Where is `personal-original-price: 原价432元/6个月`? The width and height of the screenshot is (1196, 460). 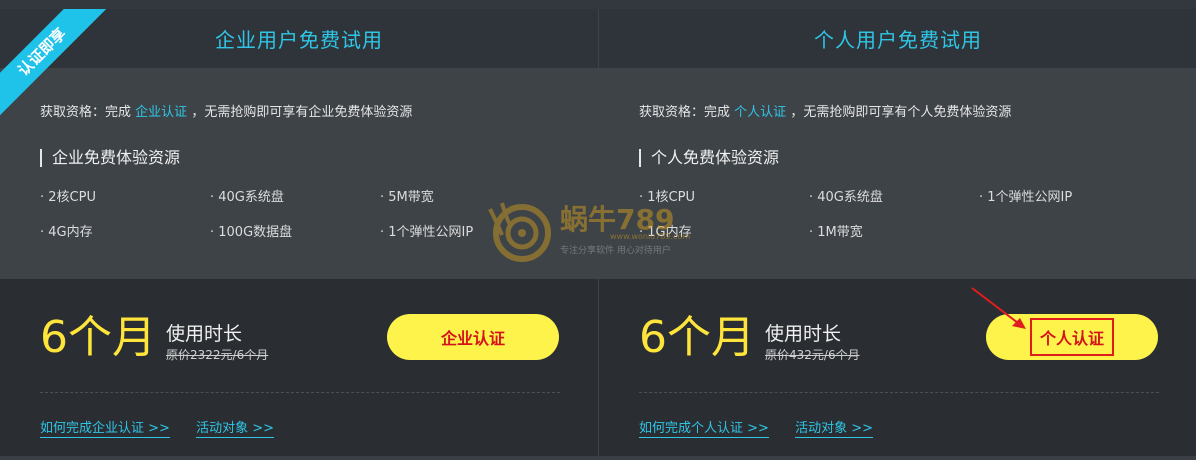 personal-original-price: 原价432元/6个月 is located at coordinates (812, 355).